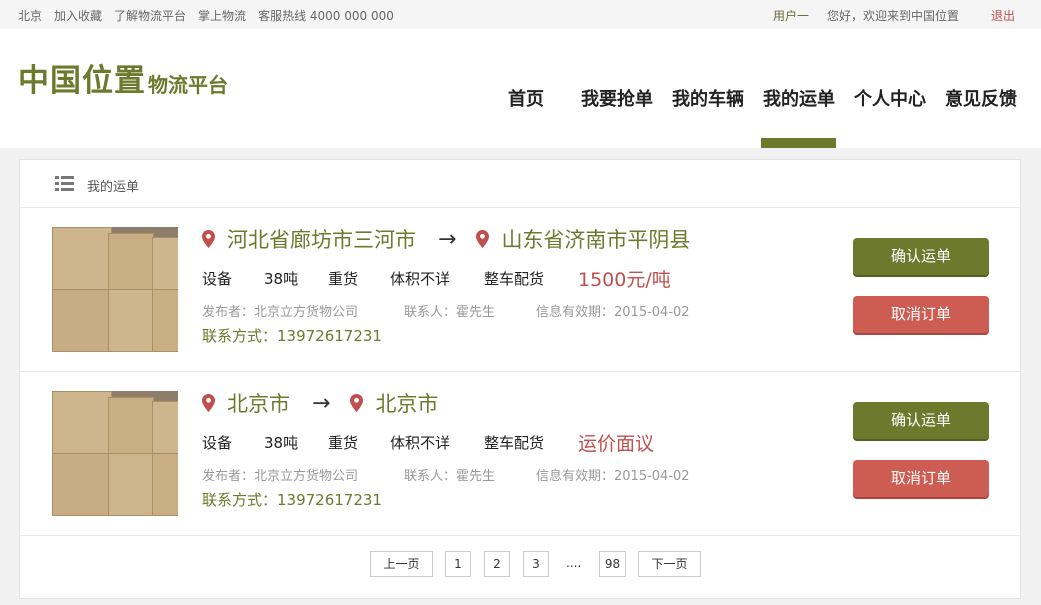 This screenshot has width=1041, height=605. Describe the element at coordinates (222, 15) in the screenshot. I see `top-link-mobile: 掌上物流` at that location.